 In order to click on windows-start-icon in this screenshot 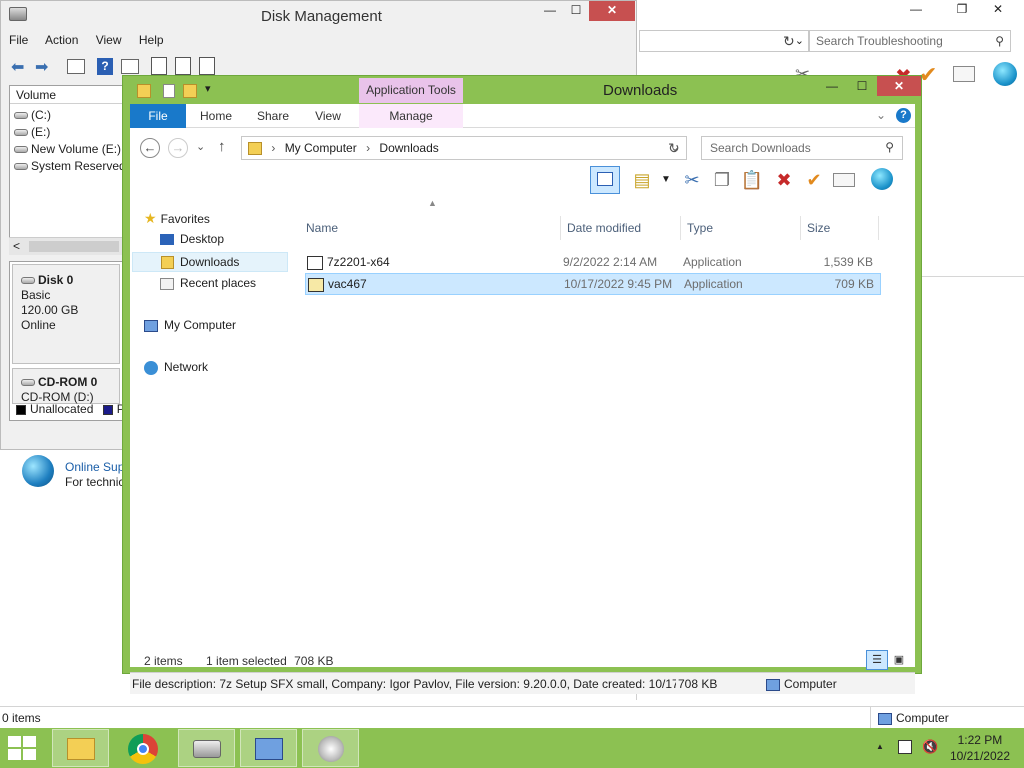, I will do `click(23, 748)`.